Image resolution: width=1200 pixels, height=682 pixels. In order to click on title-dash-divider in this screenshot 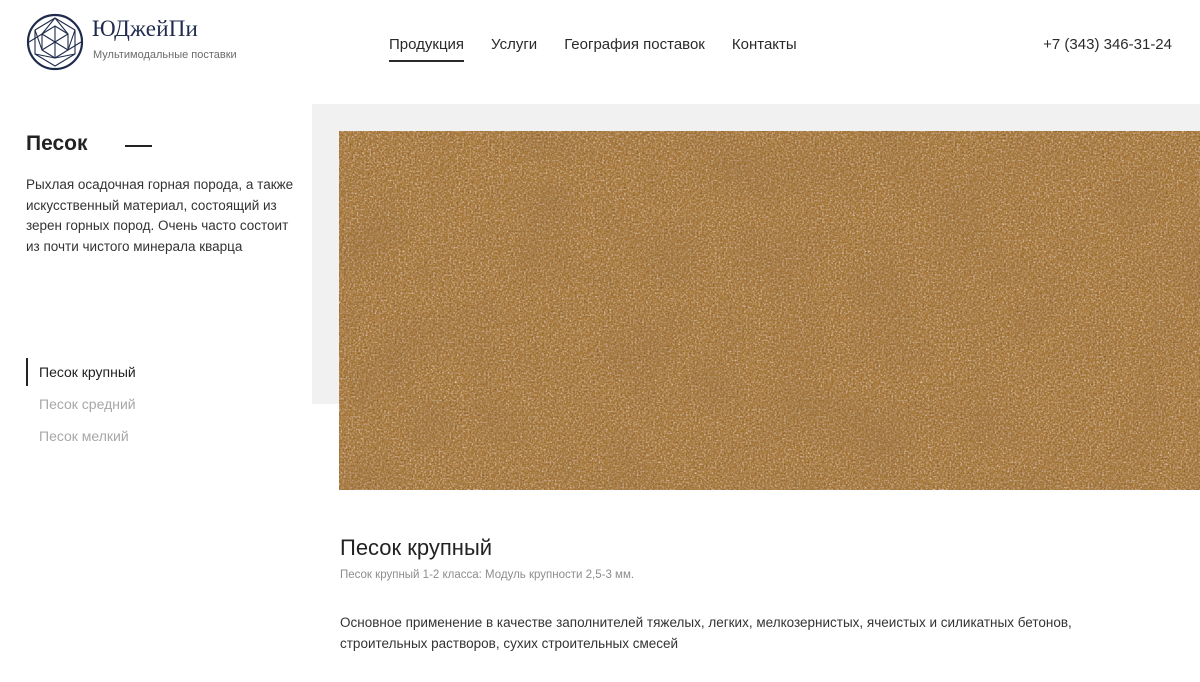, I will do `click(138, 146)`.